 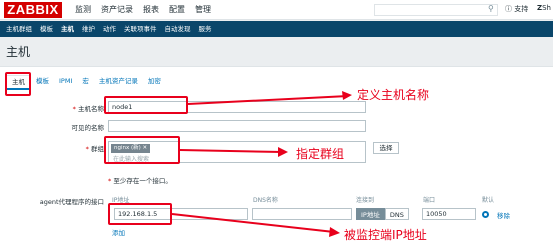 I want to click on visible-name-input, so click(x=237, y=126).